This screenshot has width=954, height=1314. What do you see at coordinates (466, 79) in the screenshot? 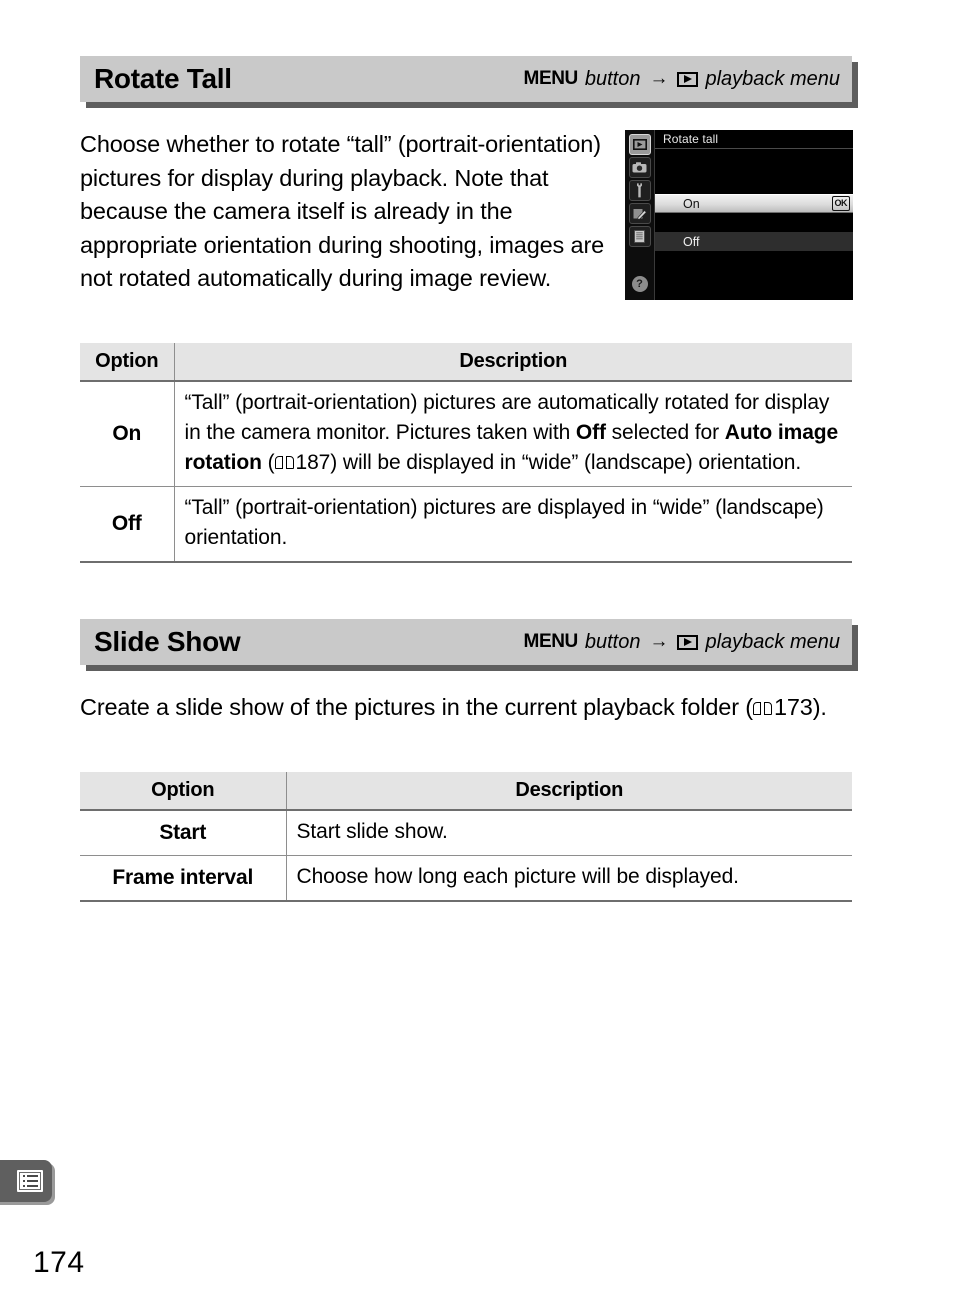
I see `section-header-rotate-tall: Rotate Tall MENU button → playback menu` at bounding box center [466, 79].